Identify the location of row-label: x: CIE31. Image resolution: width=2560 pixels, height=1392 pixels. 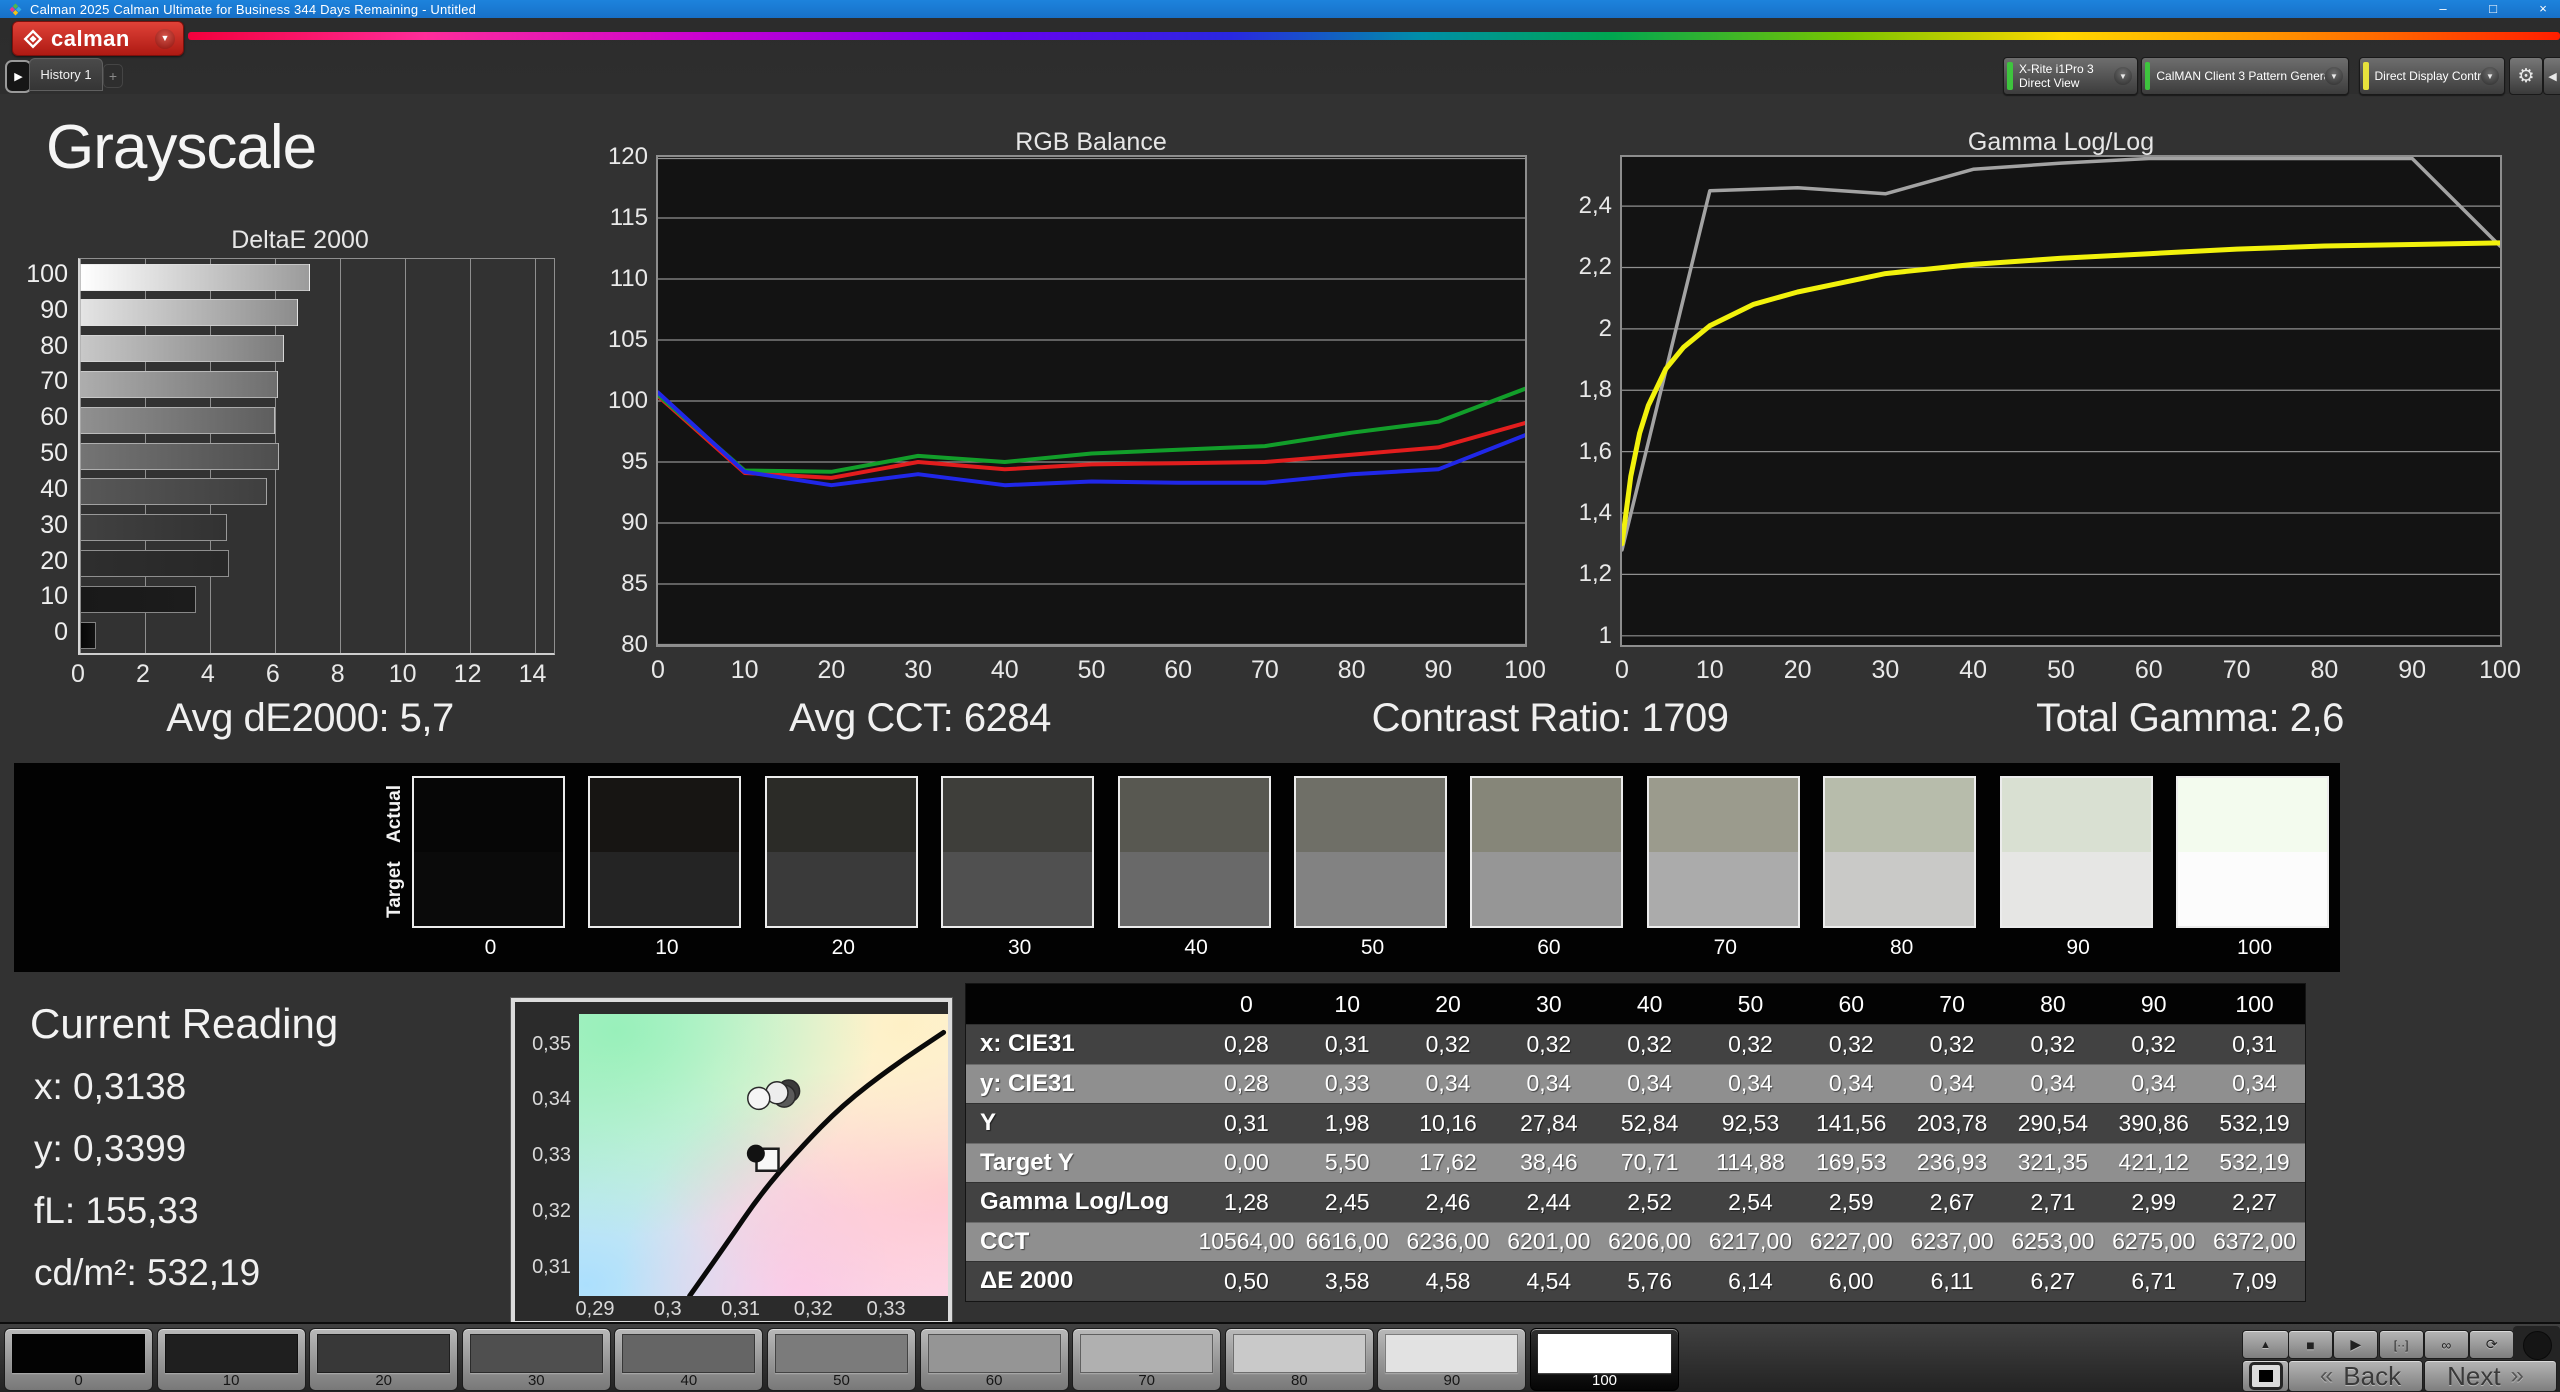
(1027, 1044).